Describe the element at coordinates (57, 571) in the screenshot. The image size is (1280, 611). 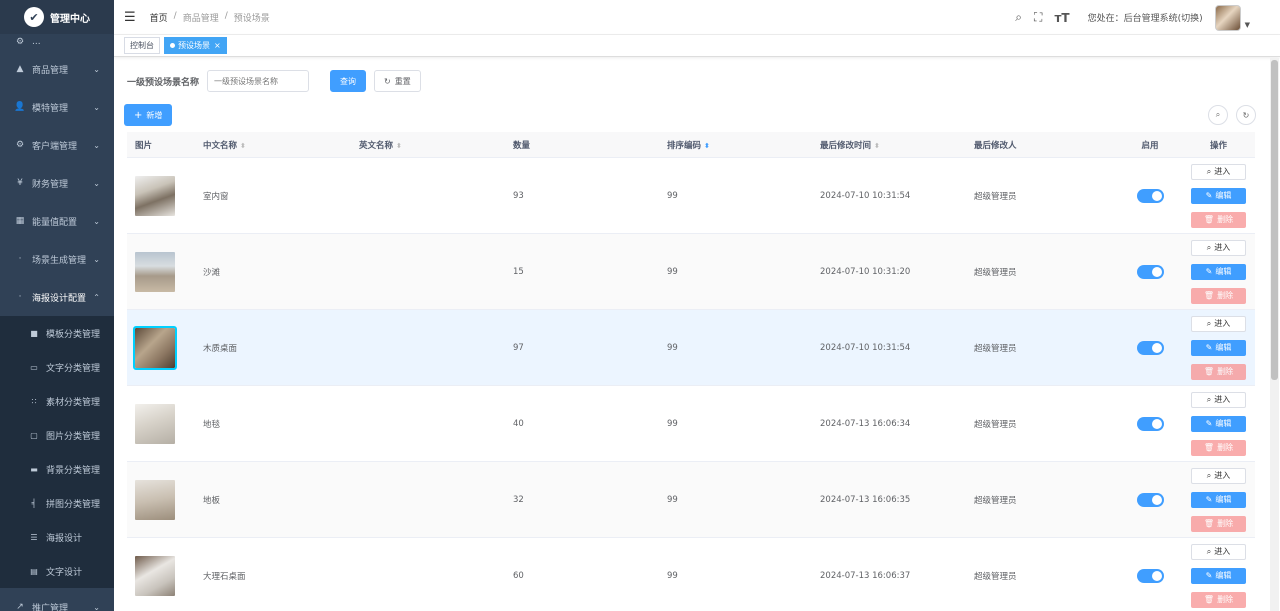
I see `sidebar-item-text-design: ▤ 文字设计` at that location.